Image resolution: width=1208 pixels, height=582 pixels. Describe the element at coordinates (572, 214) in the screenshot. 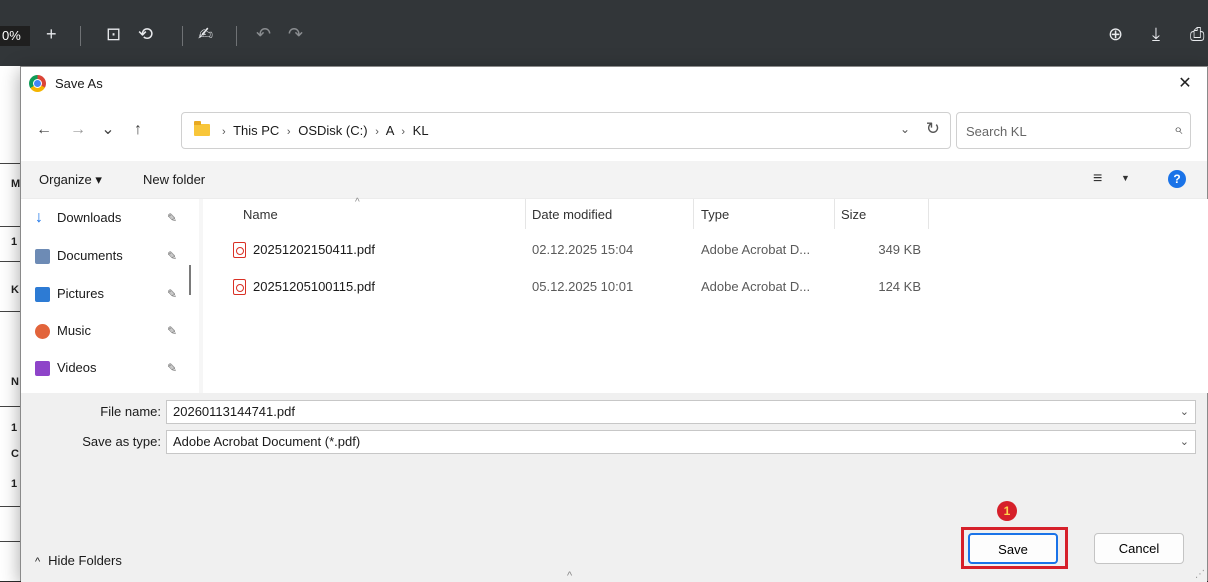

I see `column-header-date: Date modified` at that location.